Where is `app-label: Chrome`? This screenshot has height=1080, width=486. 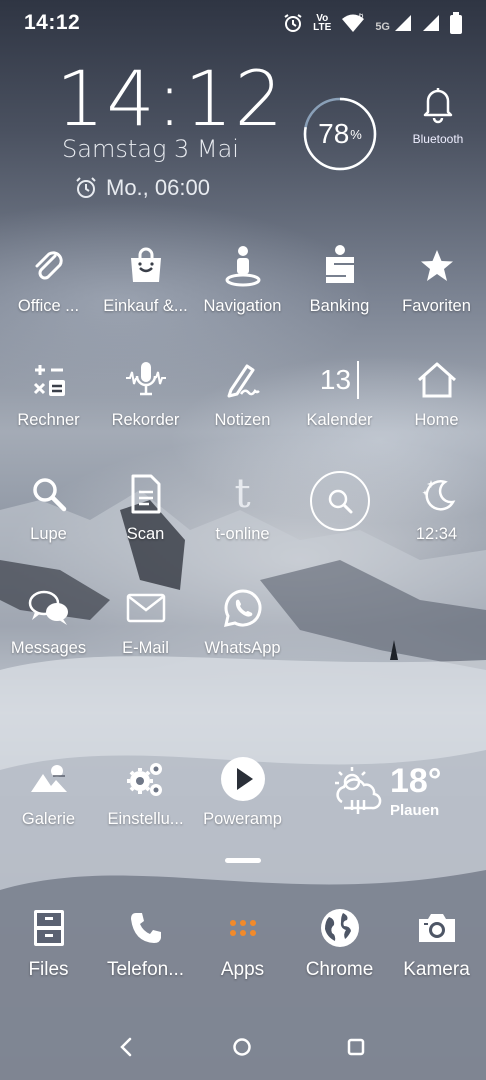 app-label: Chrome is located at coordinates (339, 969).